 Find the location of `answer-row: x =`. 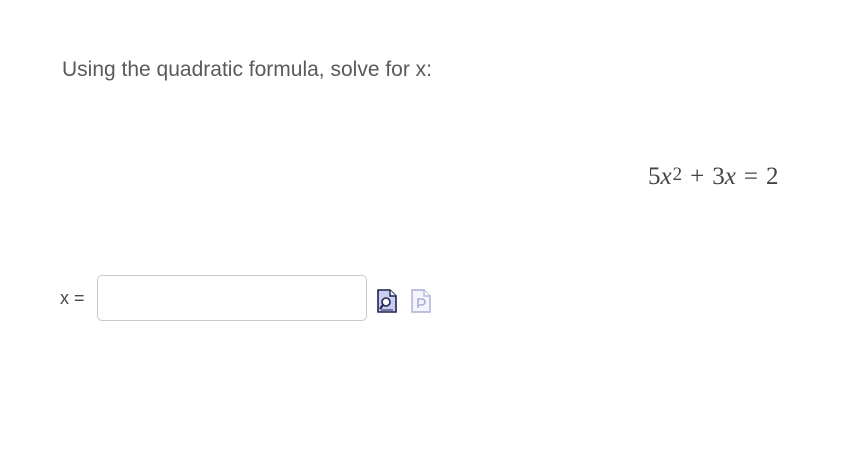

answer-row: x = is located at coordinates (246, 298).